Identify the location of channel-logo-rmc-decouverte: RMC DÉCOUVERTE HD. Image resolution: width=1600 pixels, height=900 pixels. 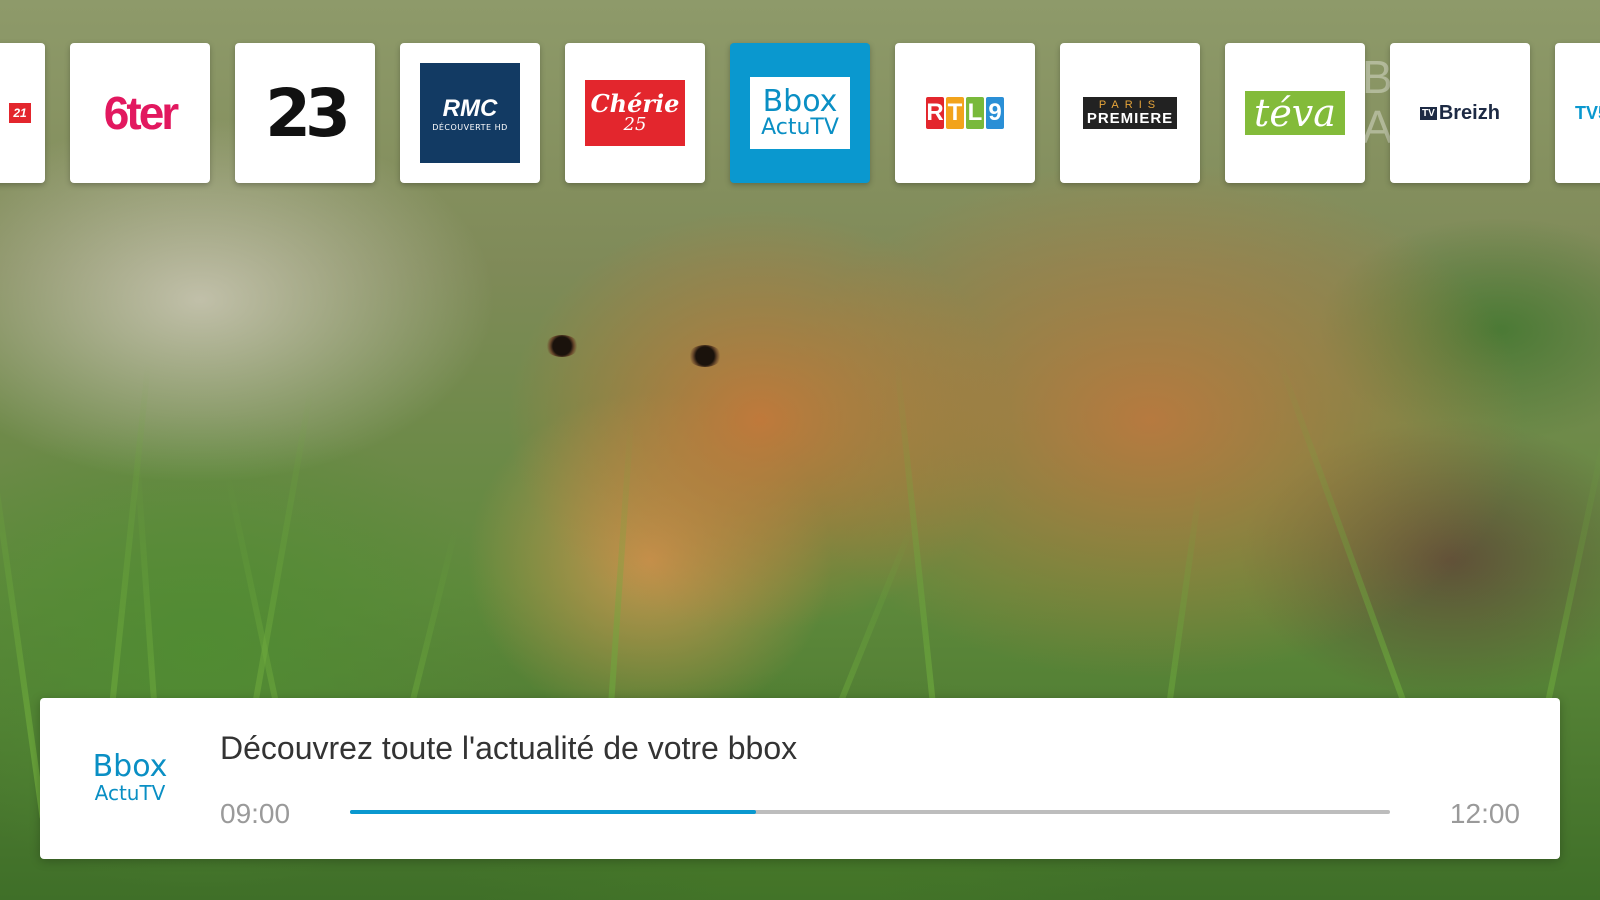
(470, 113).